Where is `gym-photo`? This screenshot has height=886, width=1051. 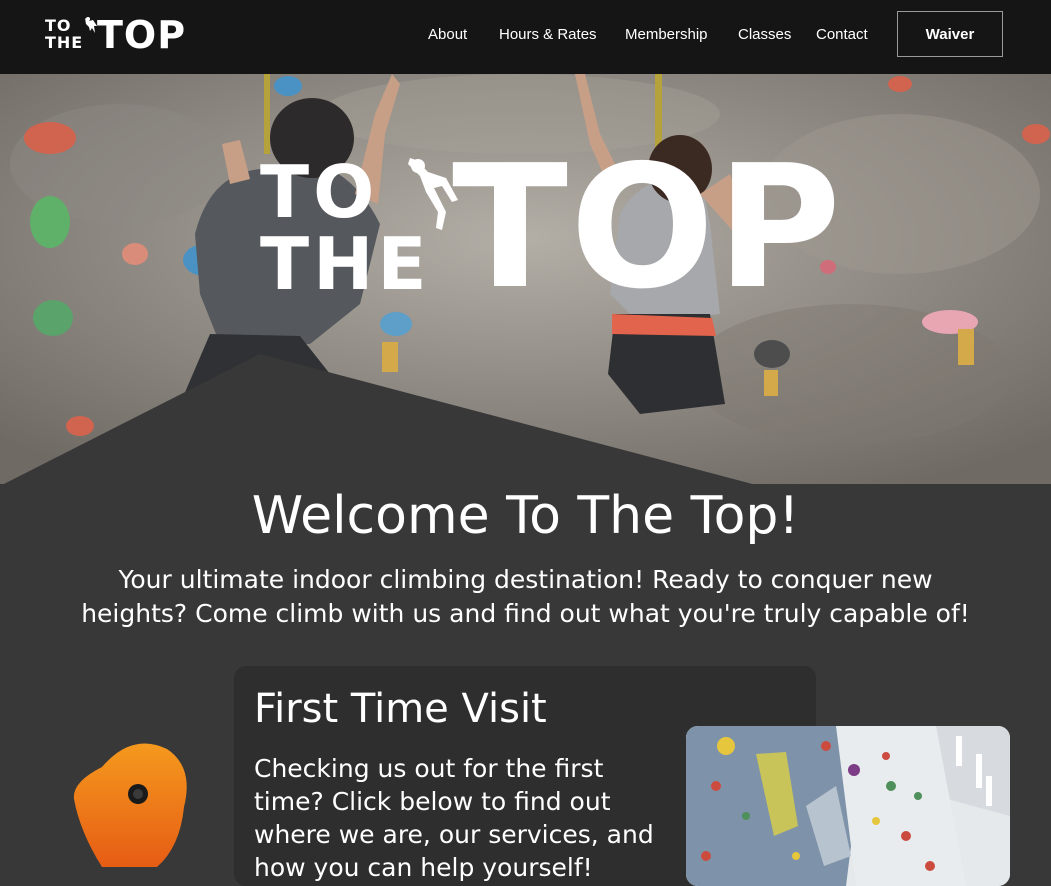
gym-photo is located at coordinates (848, 806).